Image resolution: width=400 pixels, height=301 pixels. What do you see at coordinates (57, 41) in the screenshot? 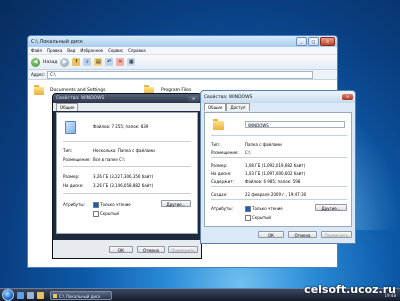
I see `explorer-title: C:\ Локальный диск` at bounding box center [57, 41].